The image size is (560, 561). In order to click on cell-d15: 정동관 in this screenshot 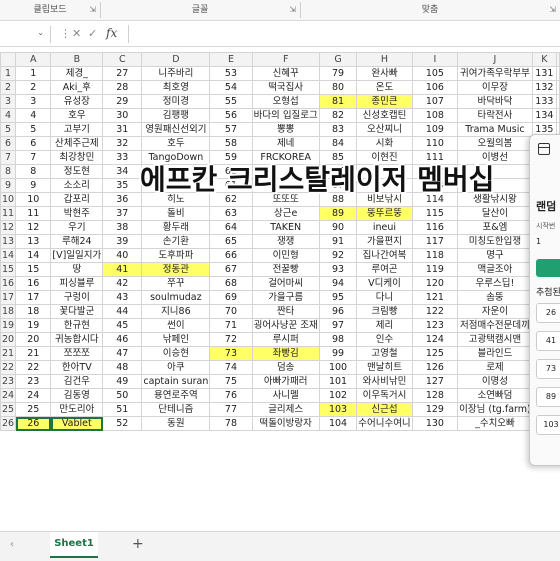, I will do `click(176, 269)`.